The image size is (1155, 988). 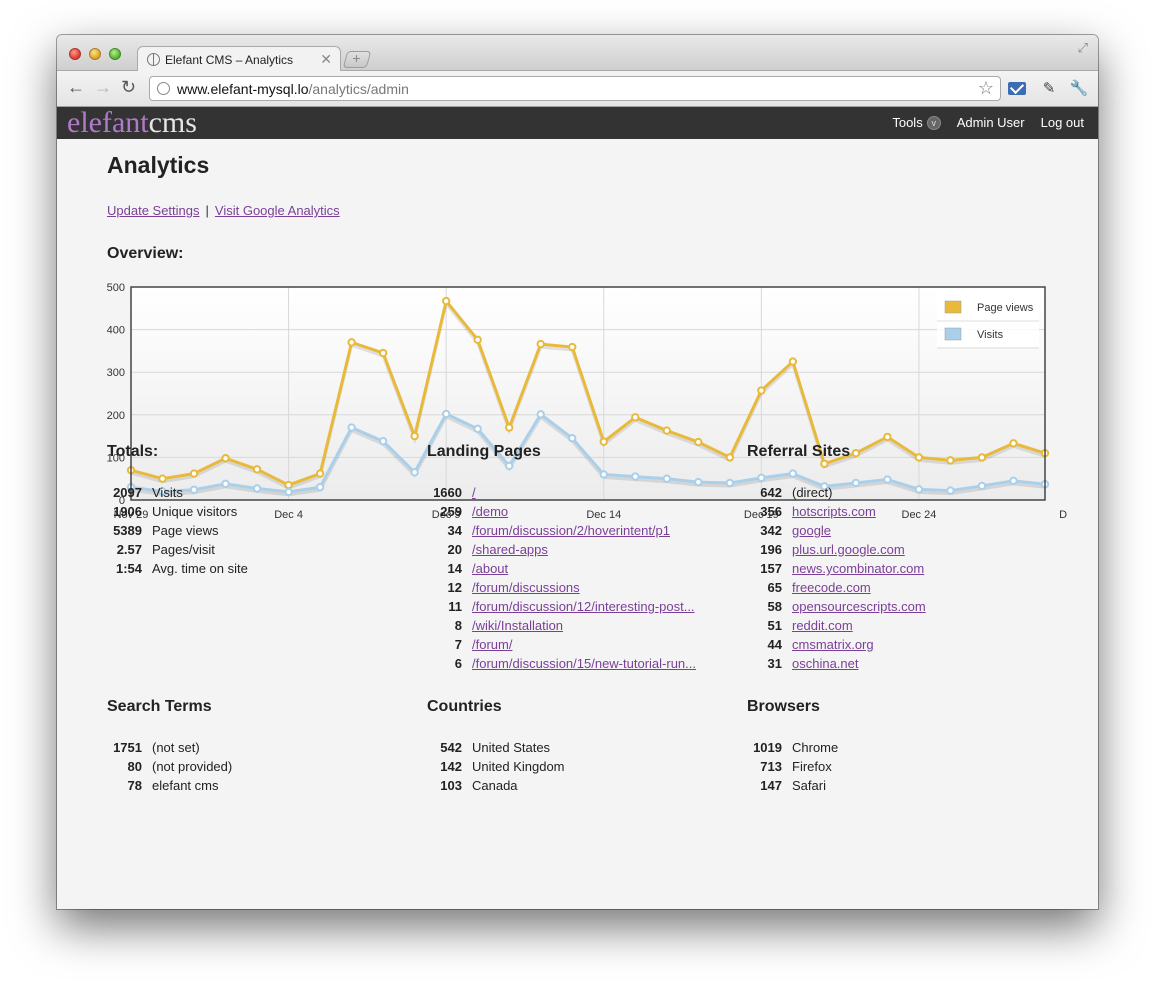 I want to click on admin-user-link: Admin User, so click(x=991, y=122).